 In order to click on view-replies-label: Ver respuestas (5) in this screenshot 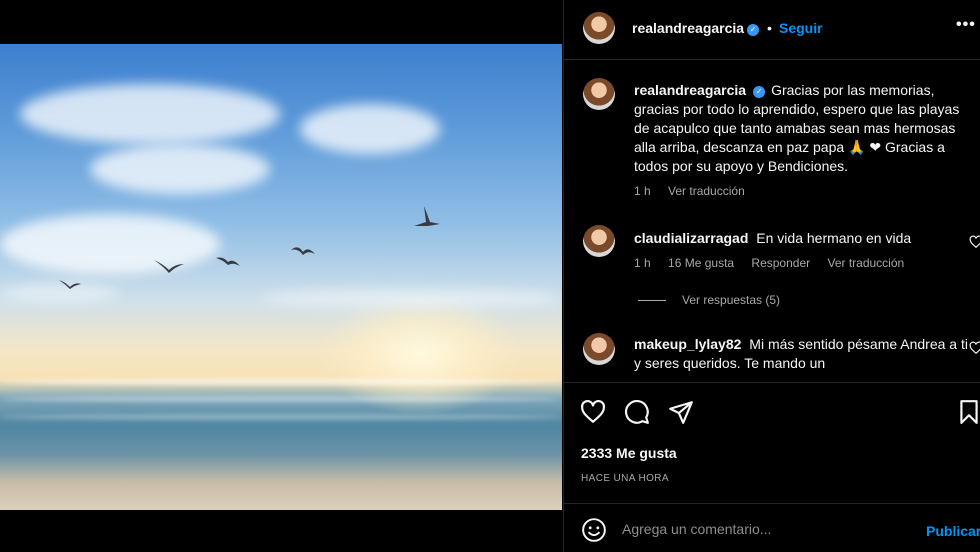, I will do `click(731, 300)`.